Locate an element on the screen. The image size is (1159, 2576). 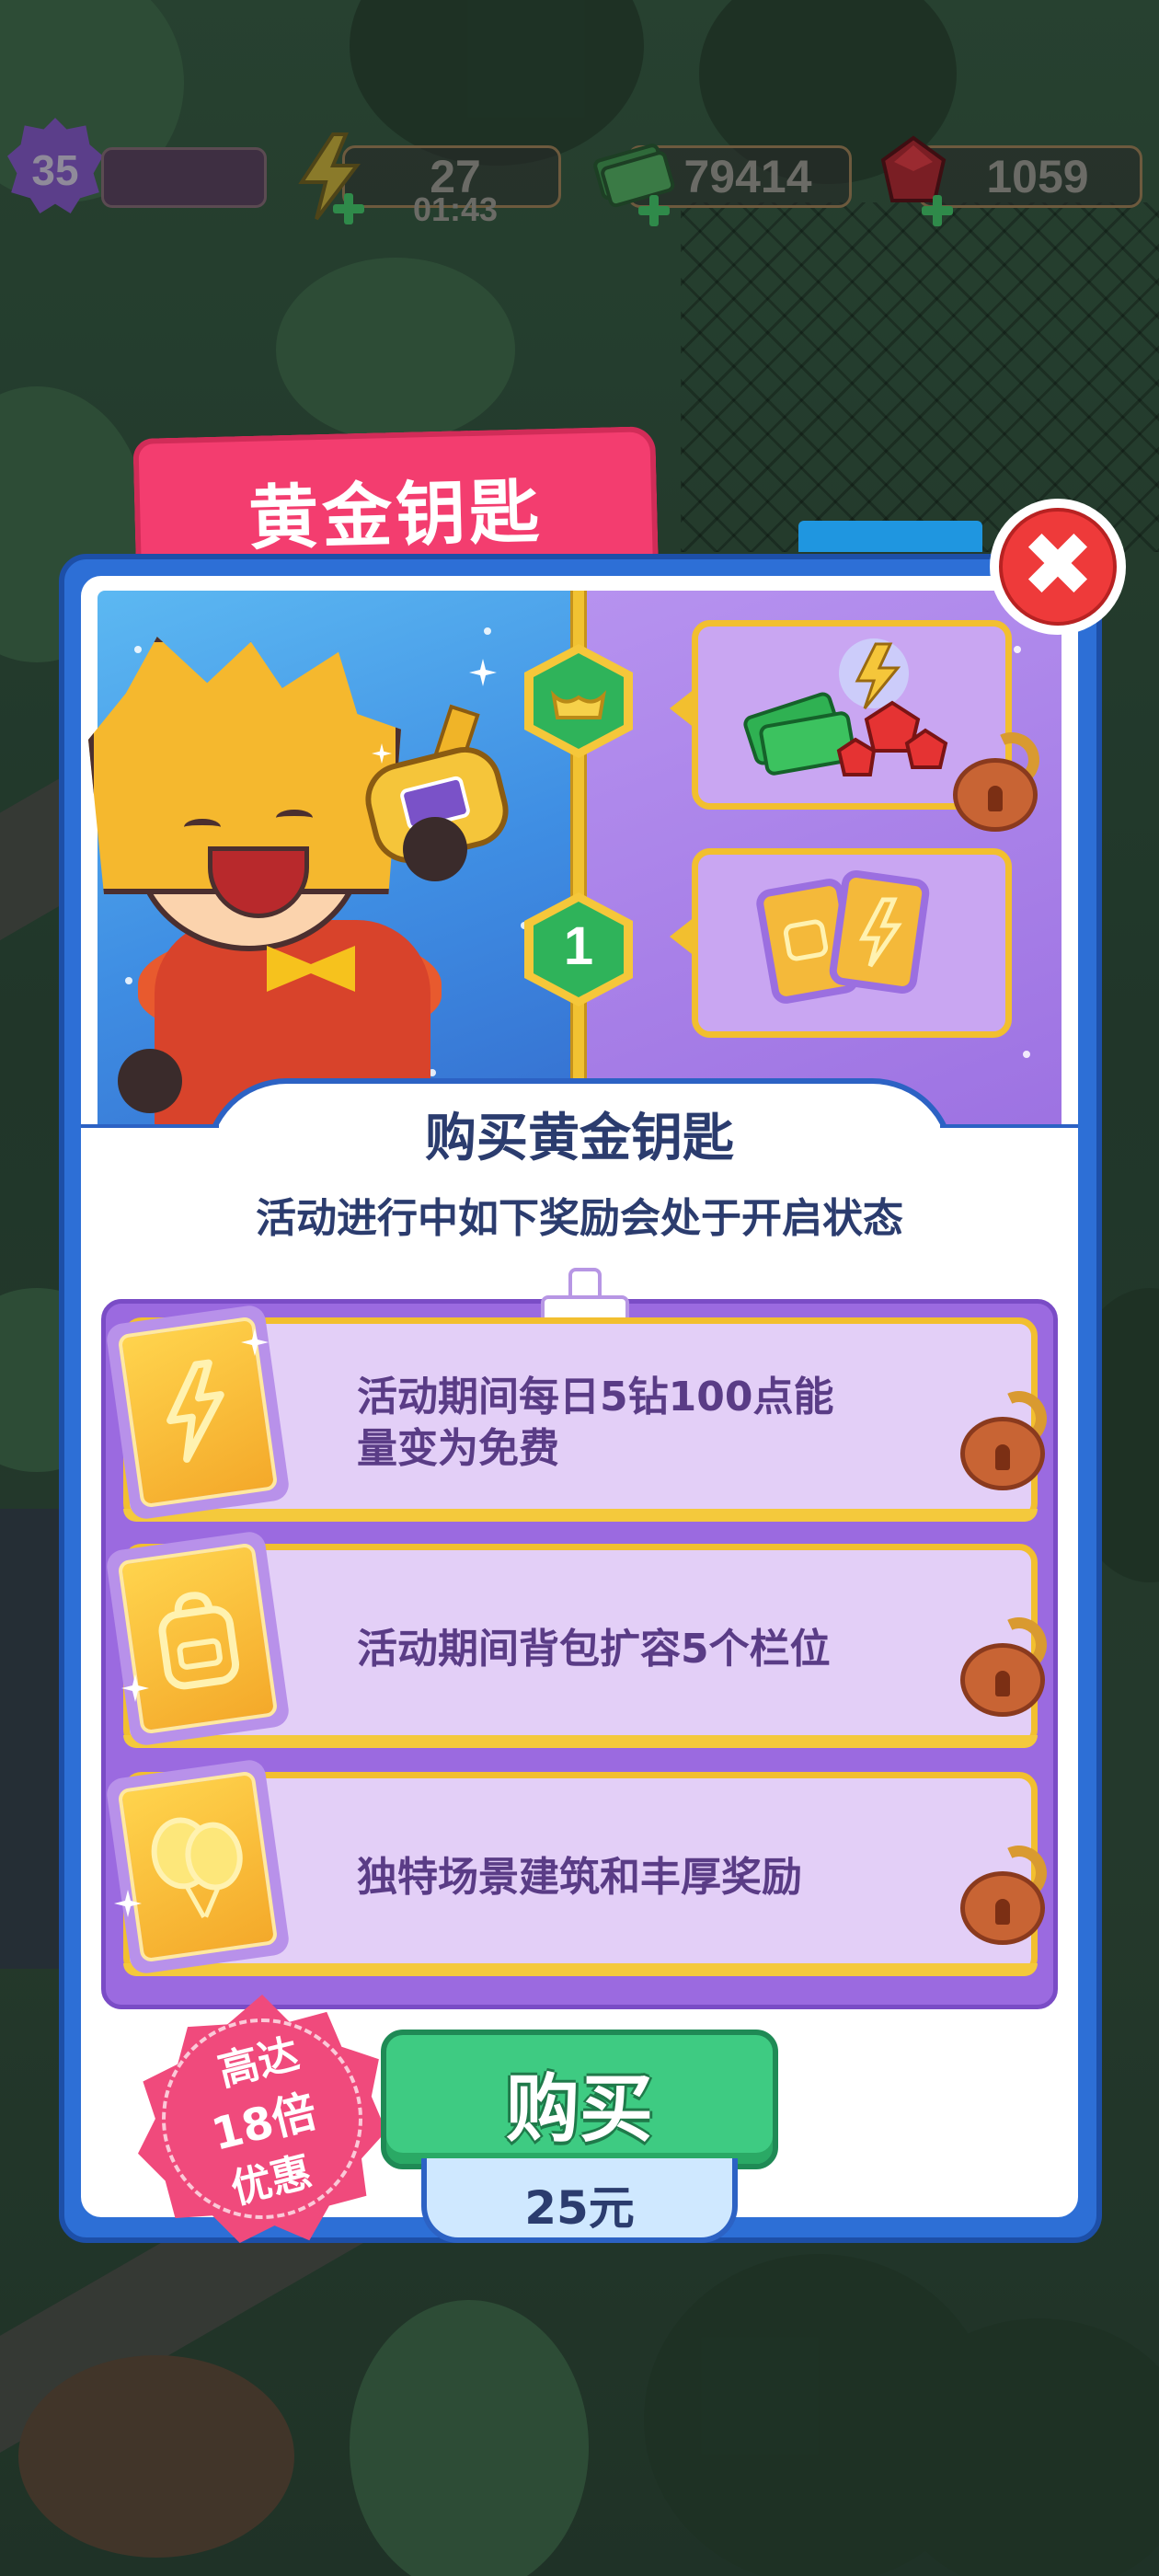
buy-button-label: 购买 is located at coordinates (579, 2103).